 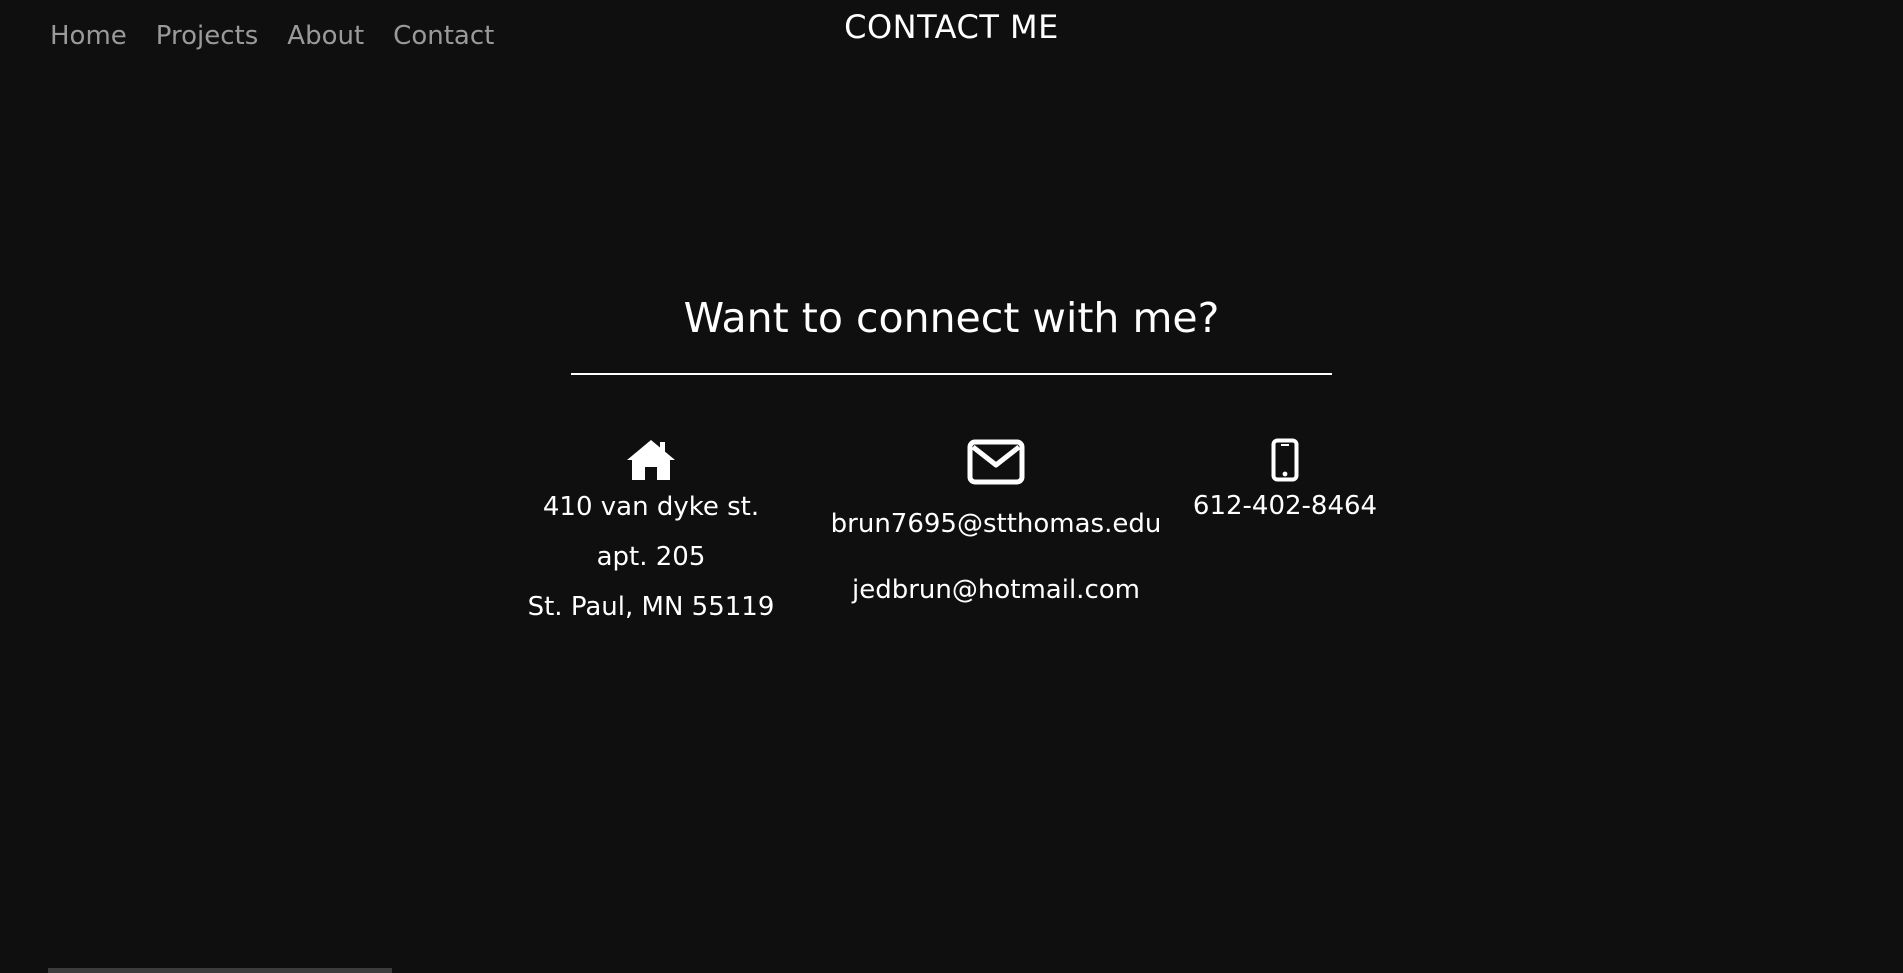 What do you see at coordinates (996, 462) in the screenshot?
I see `envelope-icon` at bounding box center [996, 462].